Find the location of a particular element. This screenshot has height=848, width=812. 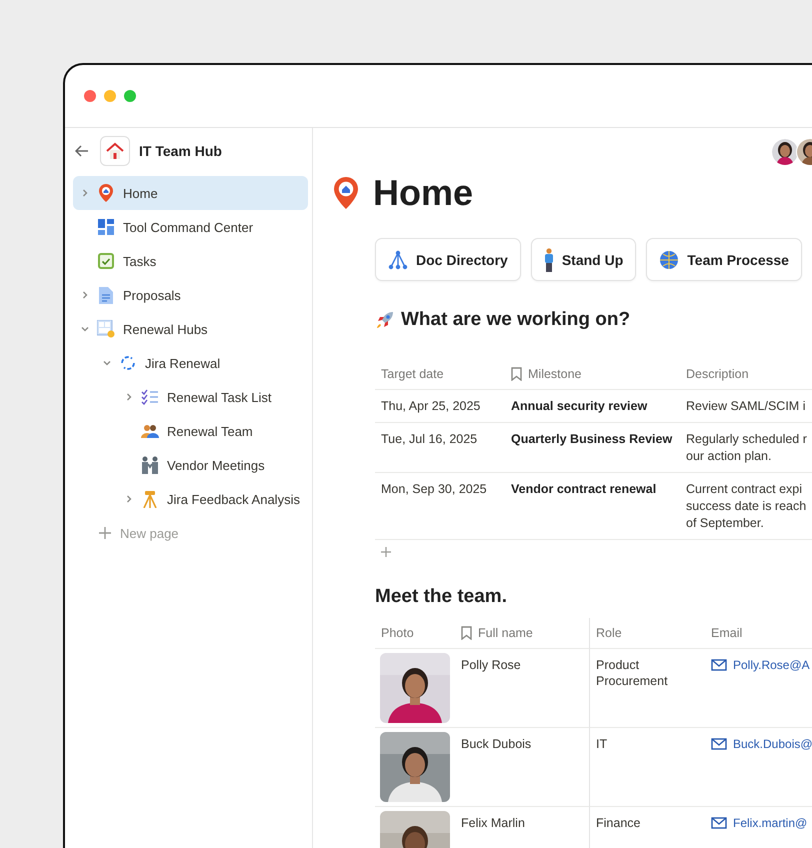

sidebar-item: Renewal Team is located at coordinates (212, 431).